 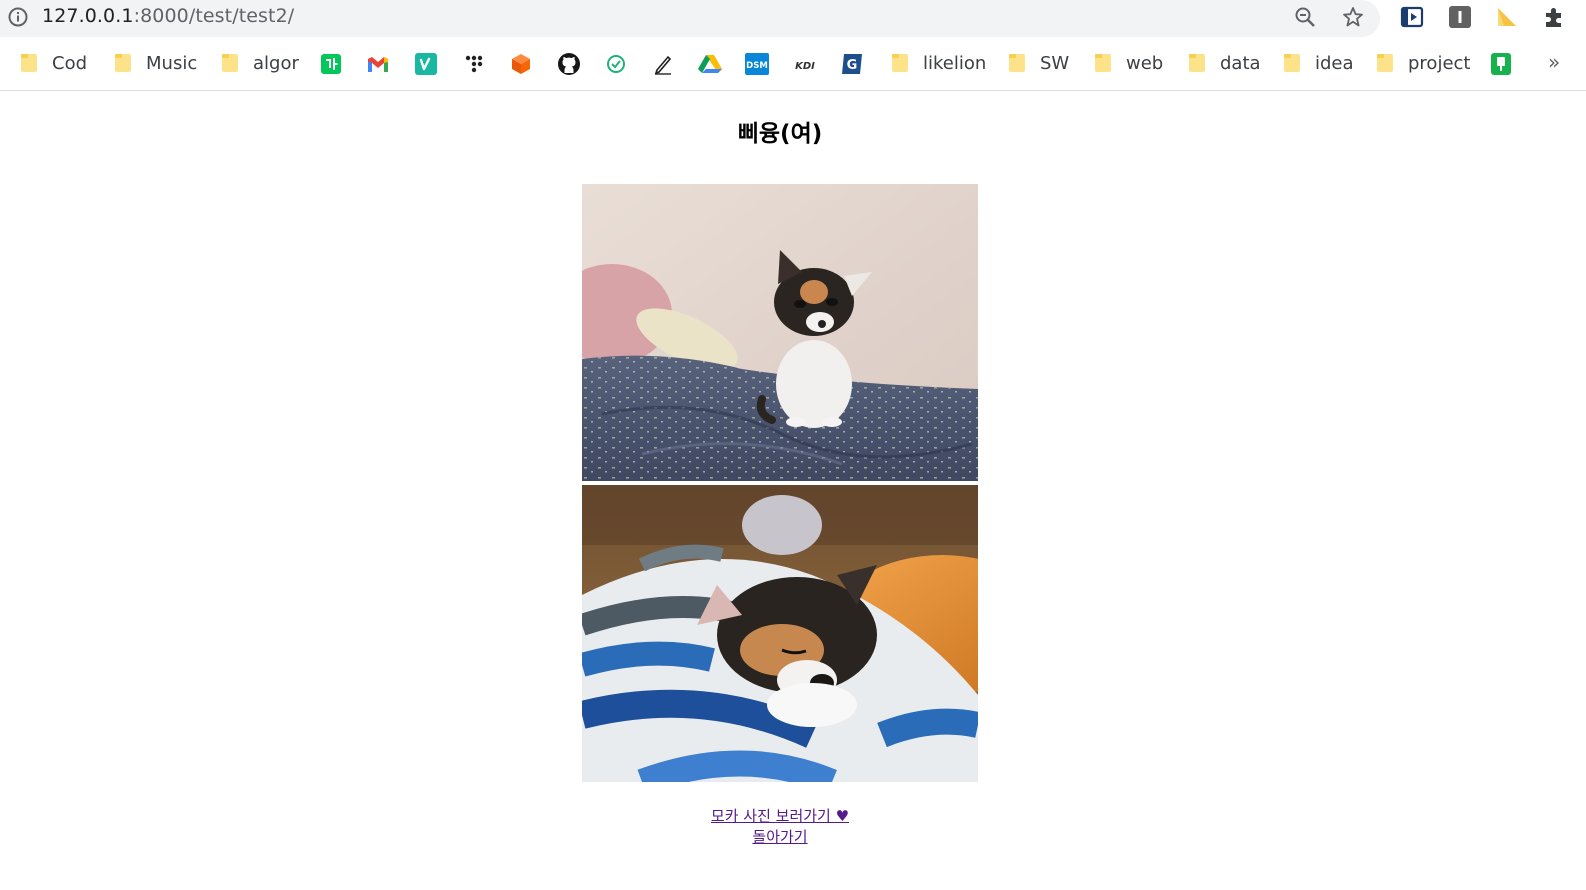 What do you see at coordinates (1554, 17) in the screenshot?
I see `extensions-puzzle-icon` at bounding box center [1554, 17].